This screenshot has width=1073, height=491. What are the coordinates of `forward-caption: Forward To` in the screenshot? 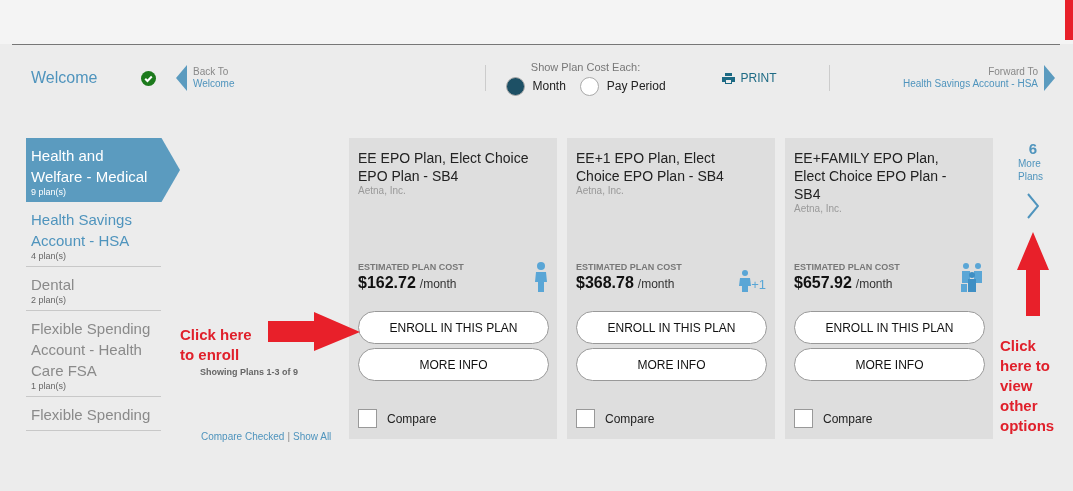 It's located at (1013, 72).